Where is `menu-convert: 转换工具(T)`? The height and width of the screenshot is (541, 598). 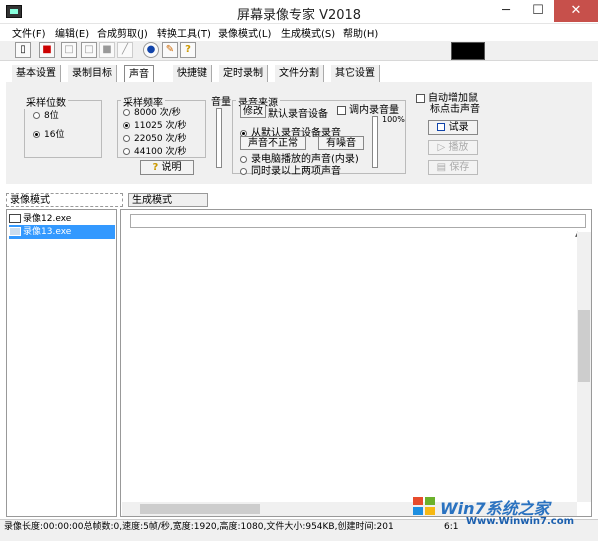 menu-convert: 转换工具(T) is located at coordinates (184, 32).